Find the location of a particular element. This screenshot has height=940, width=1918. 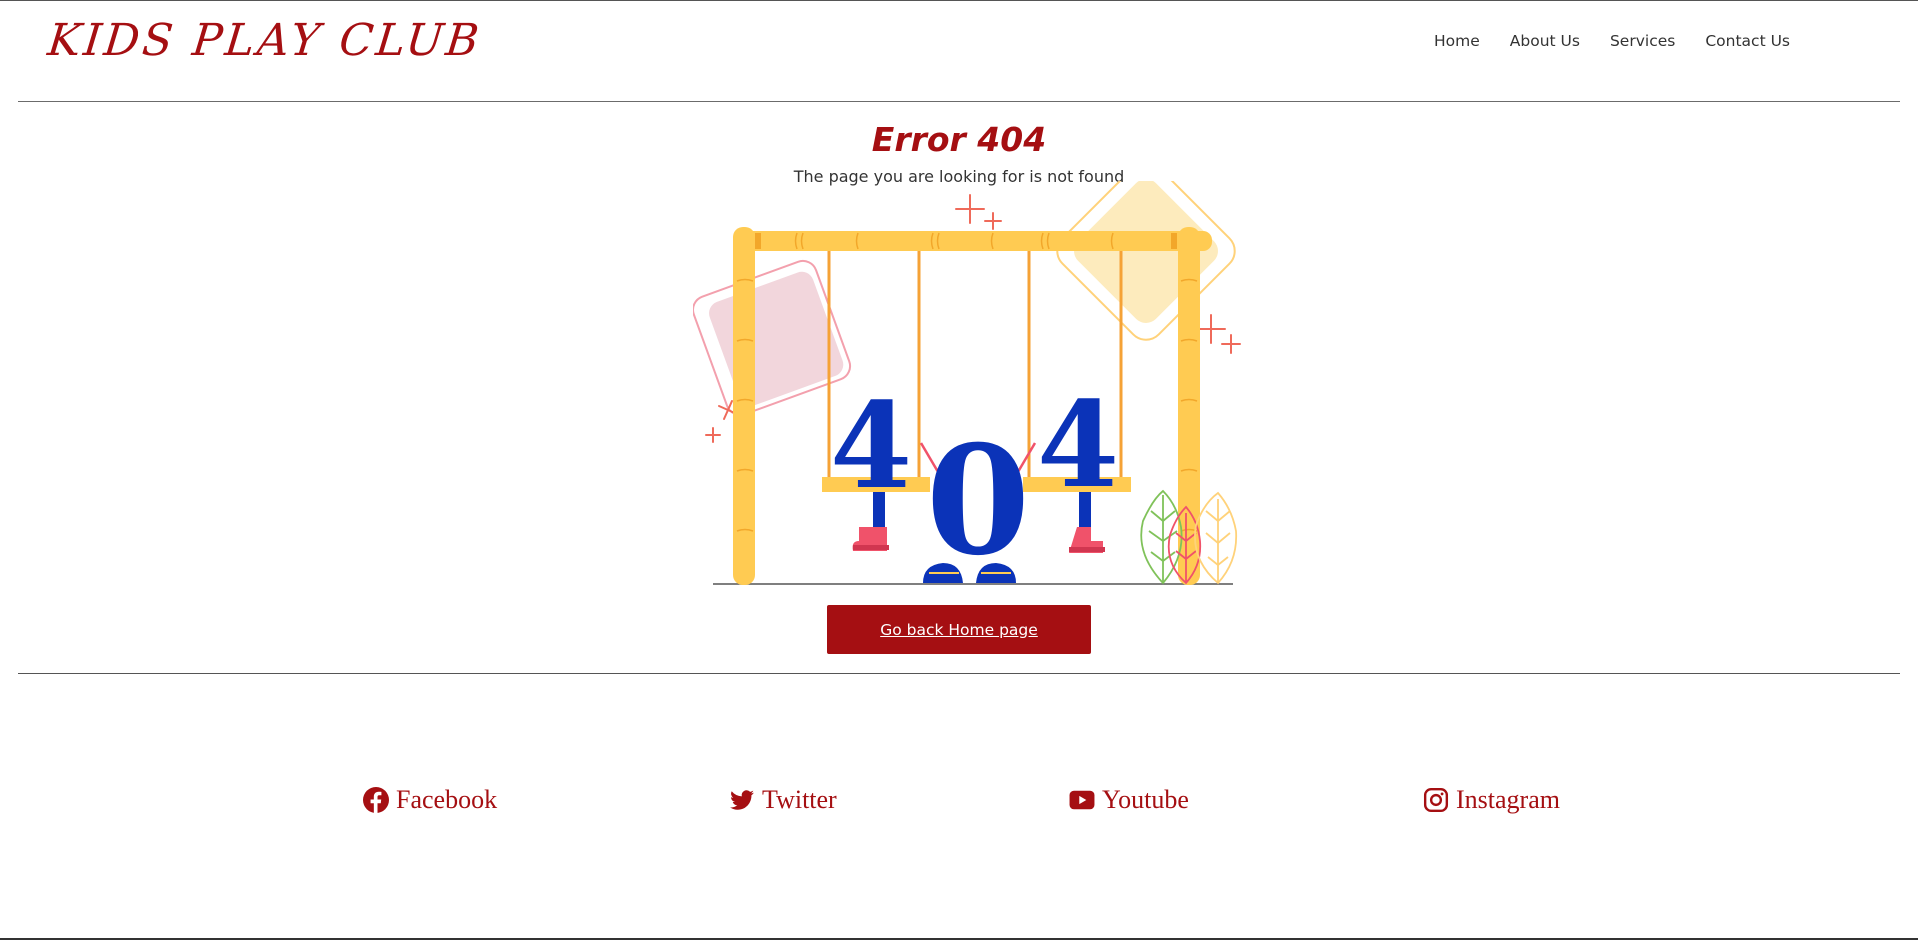

social-link-instagram: Instagram is located at coordinates (1491, 800).